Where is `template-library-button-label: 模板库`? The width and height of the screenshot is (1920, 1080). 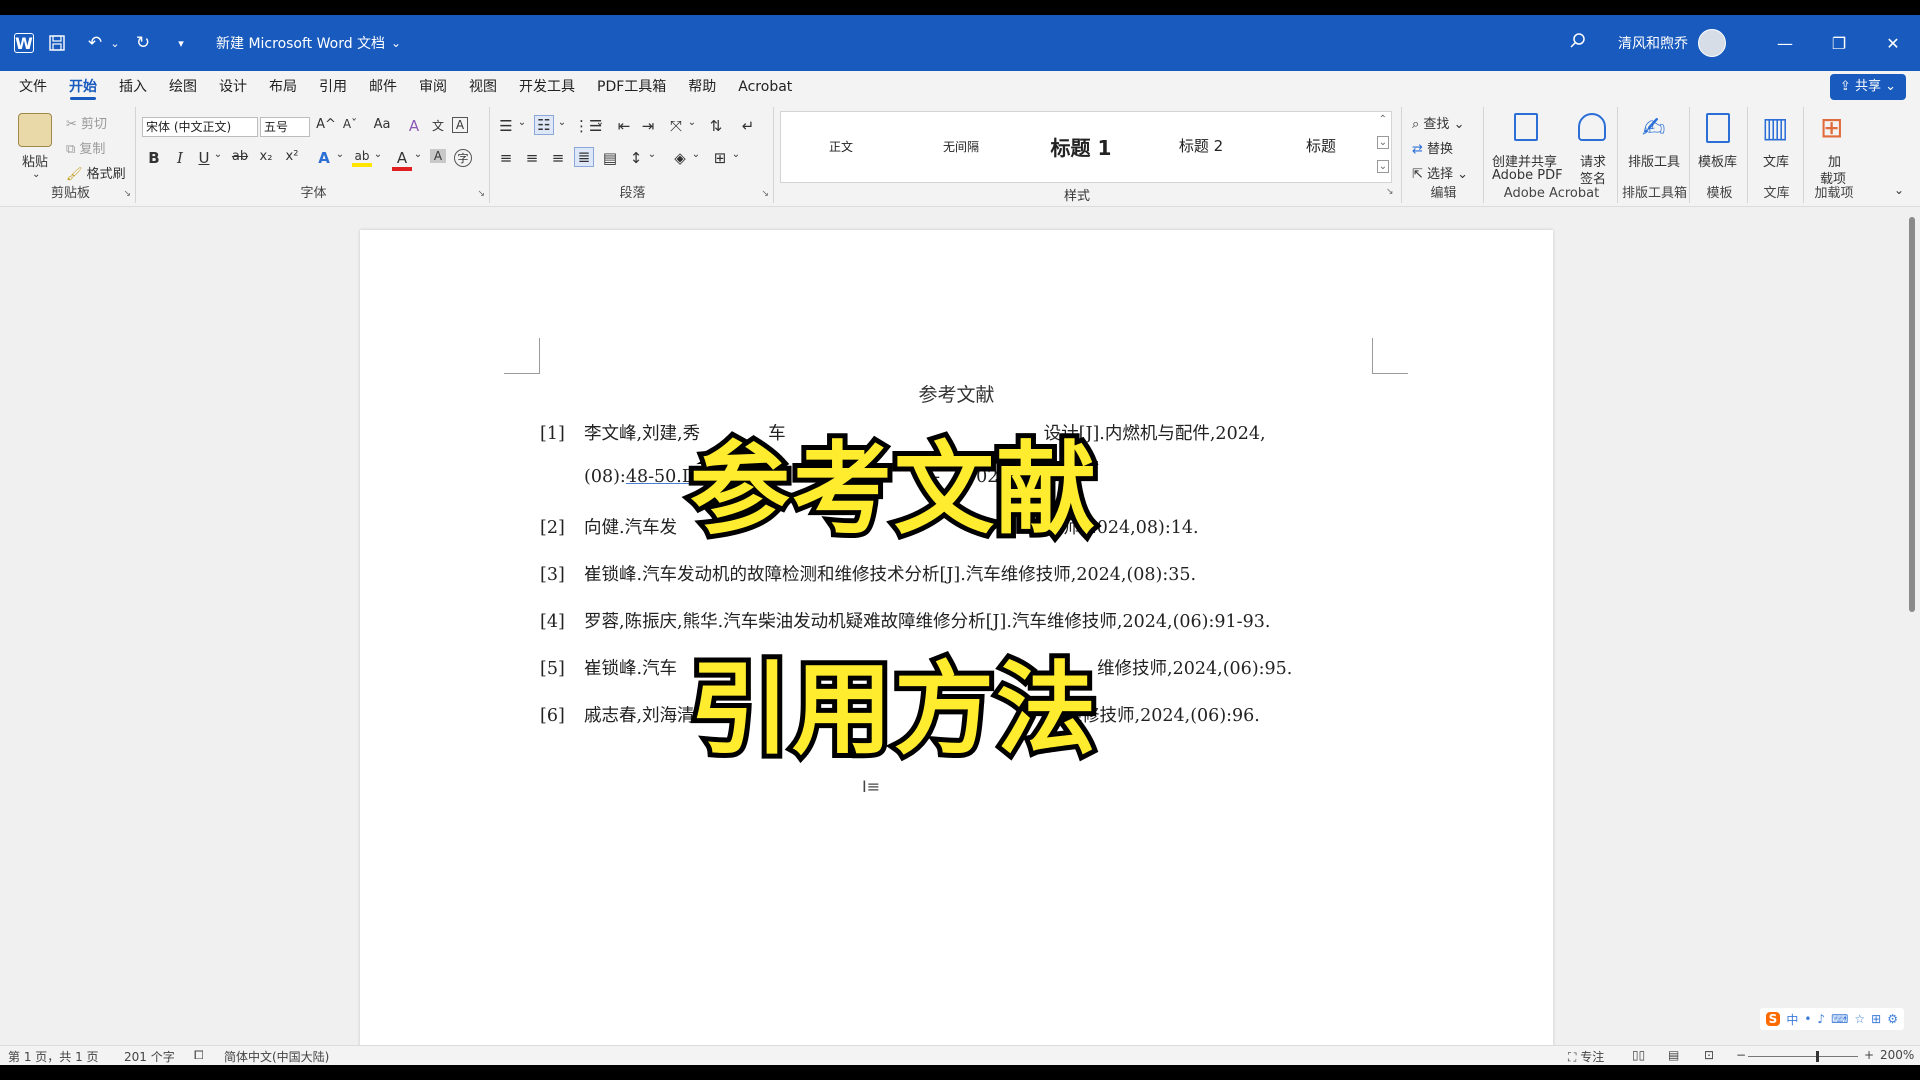
template-library-button-label: 模板库 is located at coordinates (1717, 160).